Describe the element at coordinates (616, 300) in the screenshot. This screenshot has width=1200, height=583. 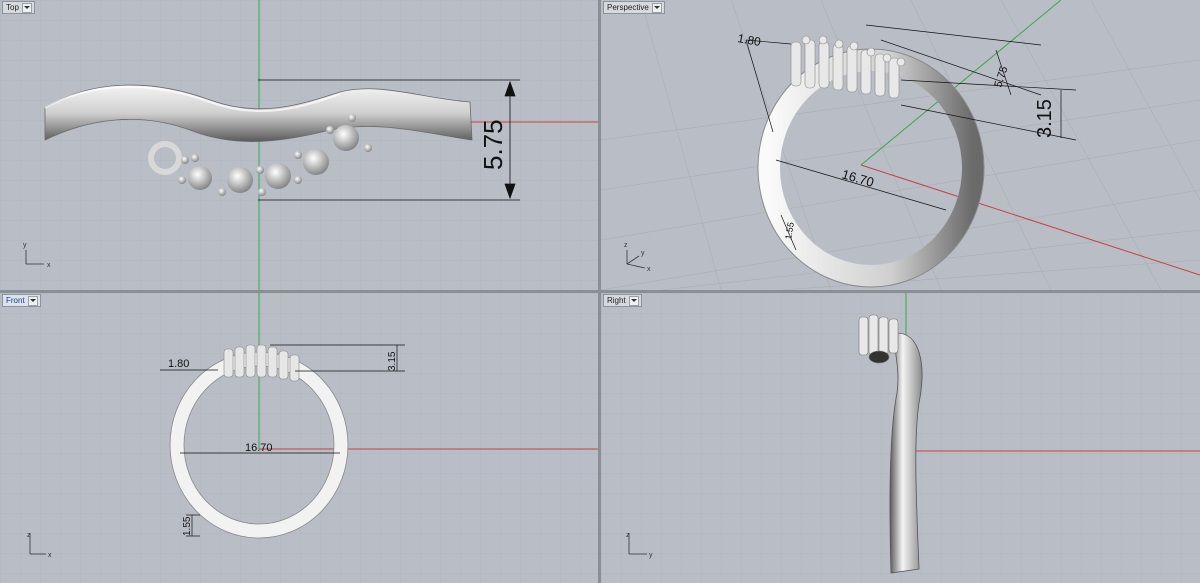
I see `viewport-tab-label: Right` at that location.